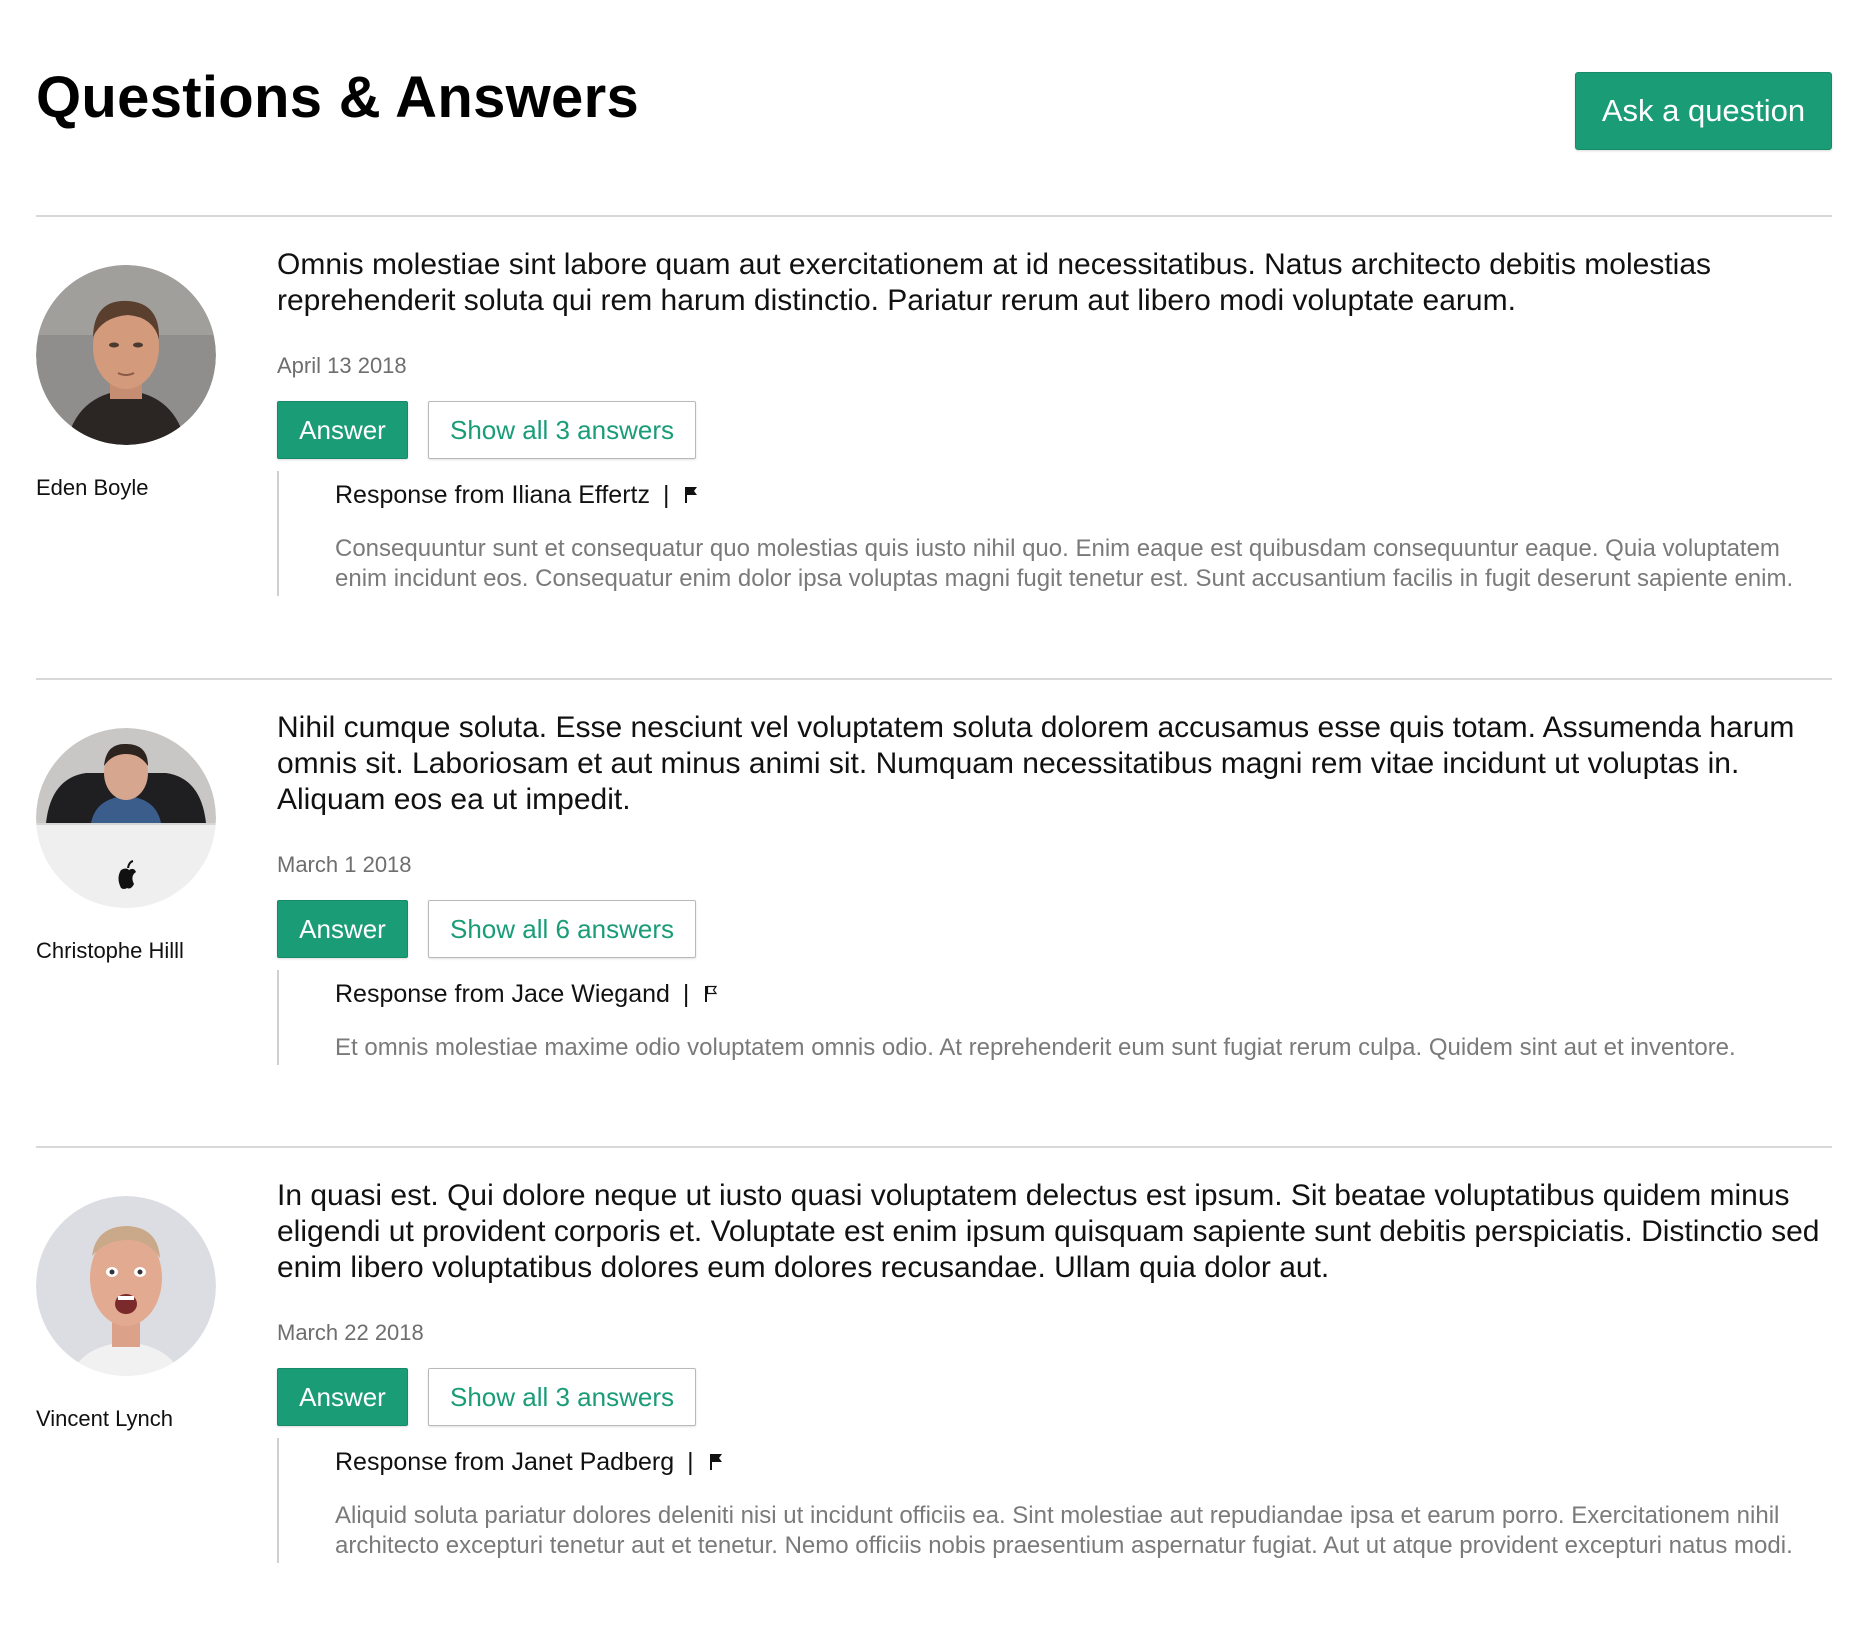  I want to click on page-title: Questions & Answers, so click(338, 97).